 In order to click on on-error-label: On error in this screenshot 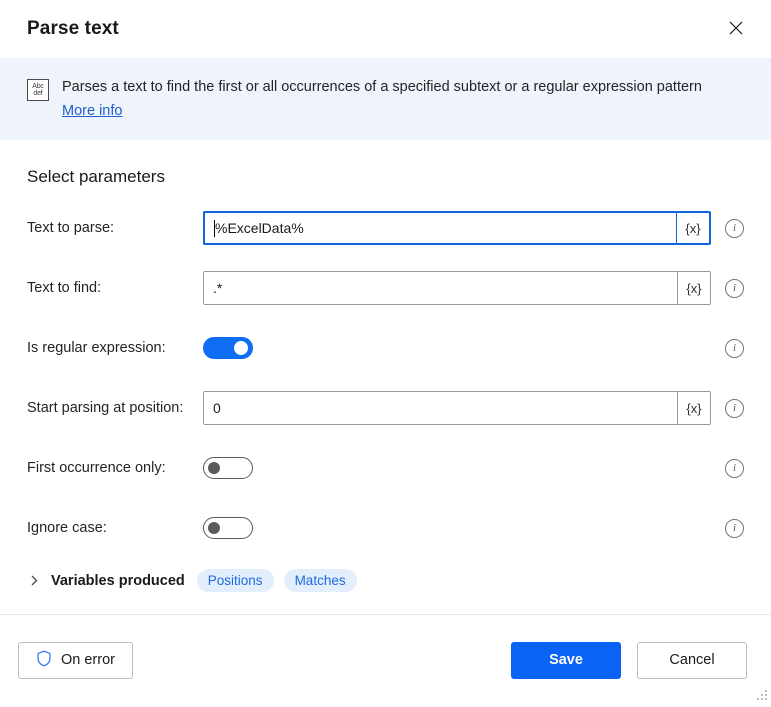, I will do `click(88, 660)`.